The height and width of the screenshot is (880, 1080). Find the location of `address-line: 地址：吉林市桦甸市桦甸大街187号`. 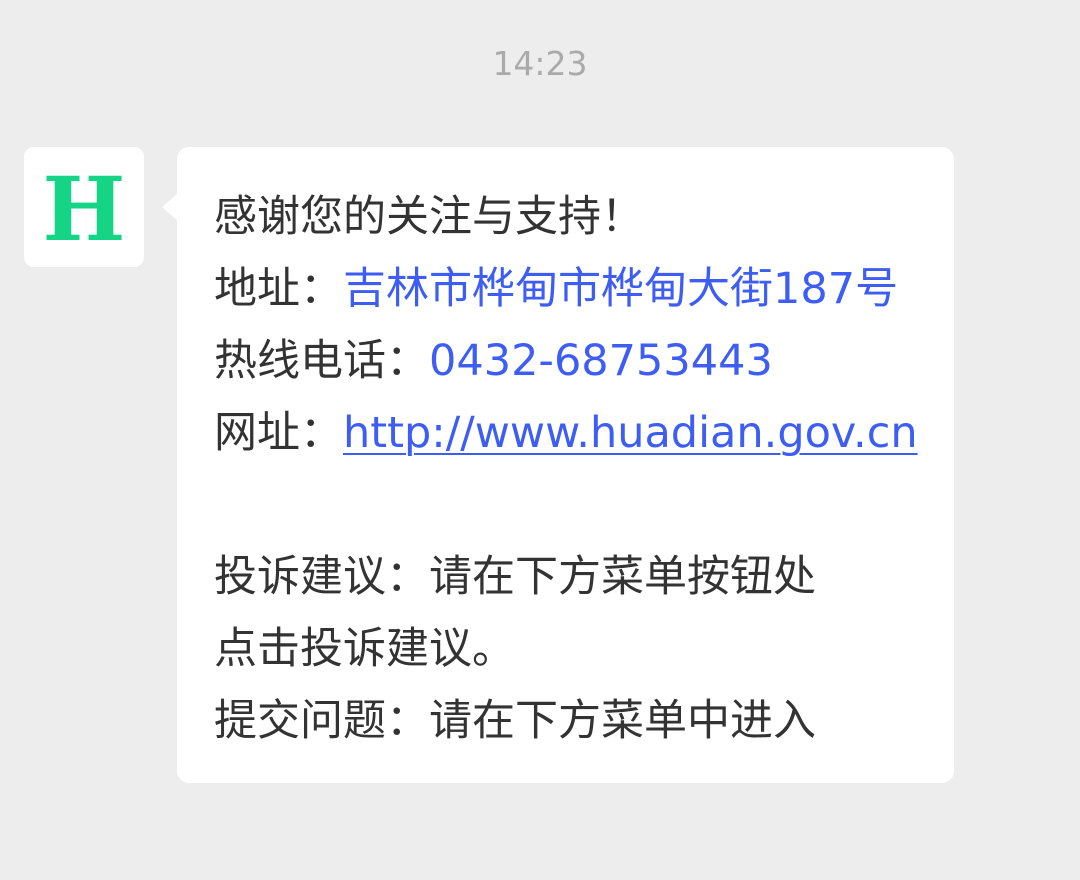

address-line: 地址：吉林市桦甸市桦甸大街187号 is located at coordinates (574, 289).